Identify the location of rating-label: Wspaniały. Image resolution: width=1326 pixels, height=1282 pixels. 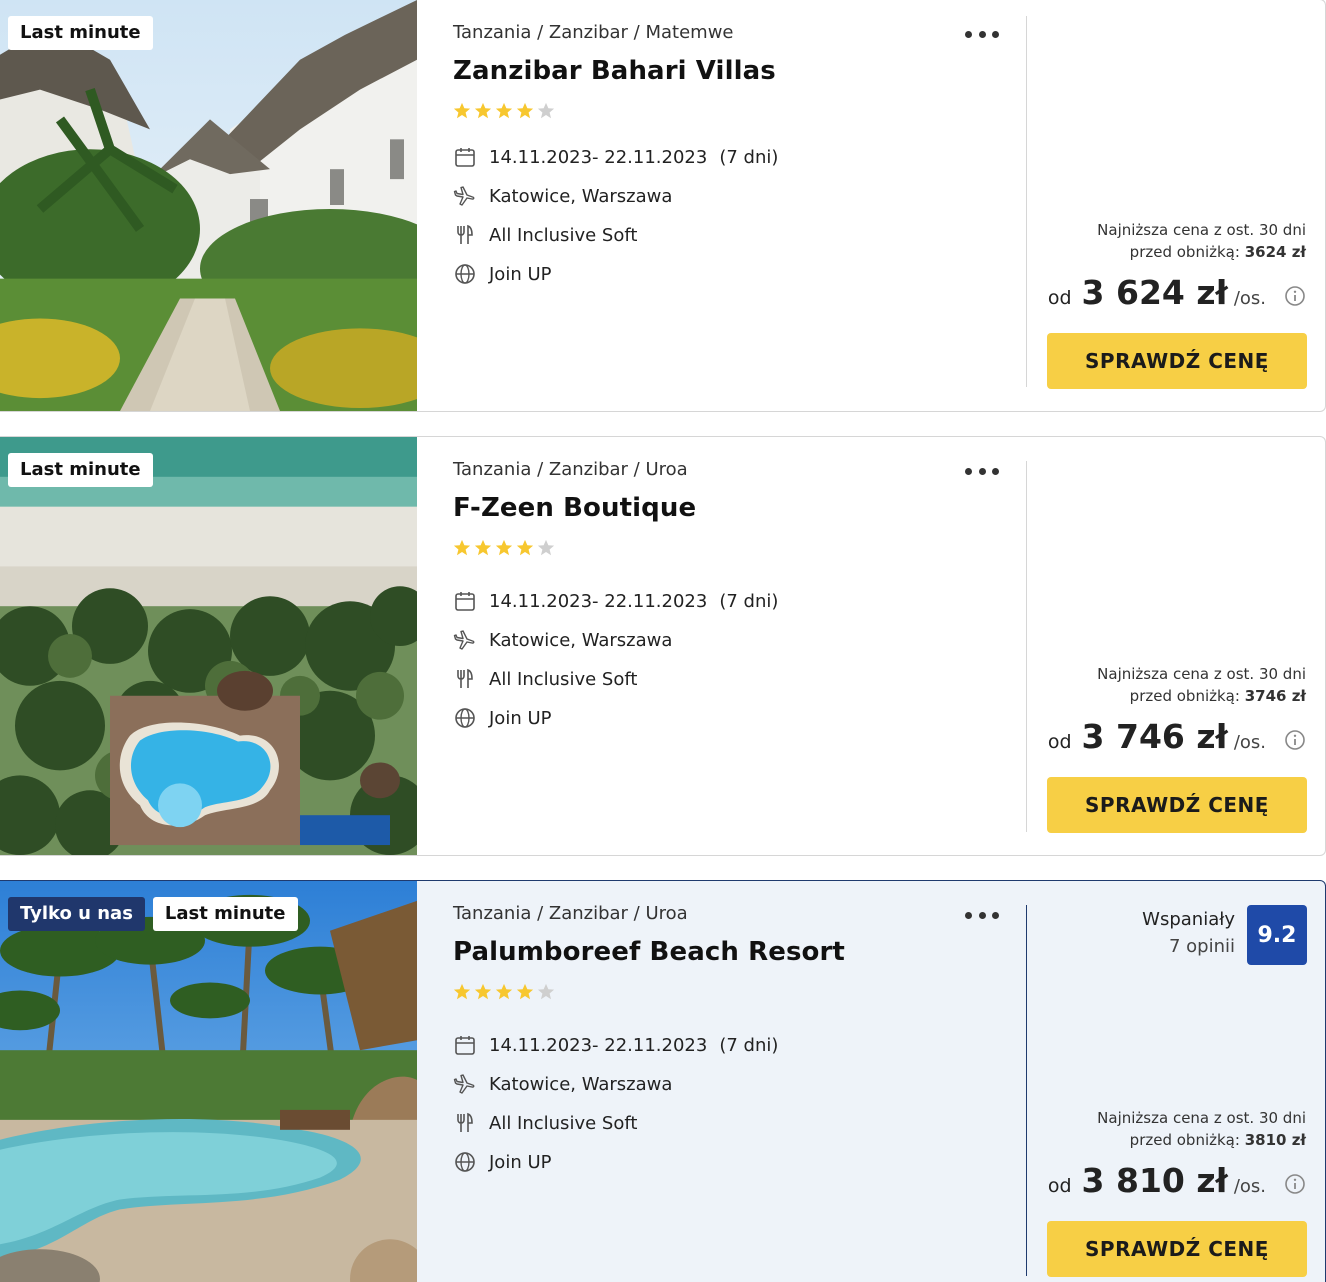
(1188, 919).